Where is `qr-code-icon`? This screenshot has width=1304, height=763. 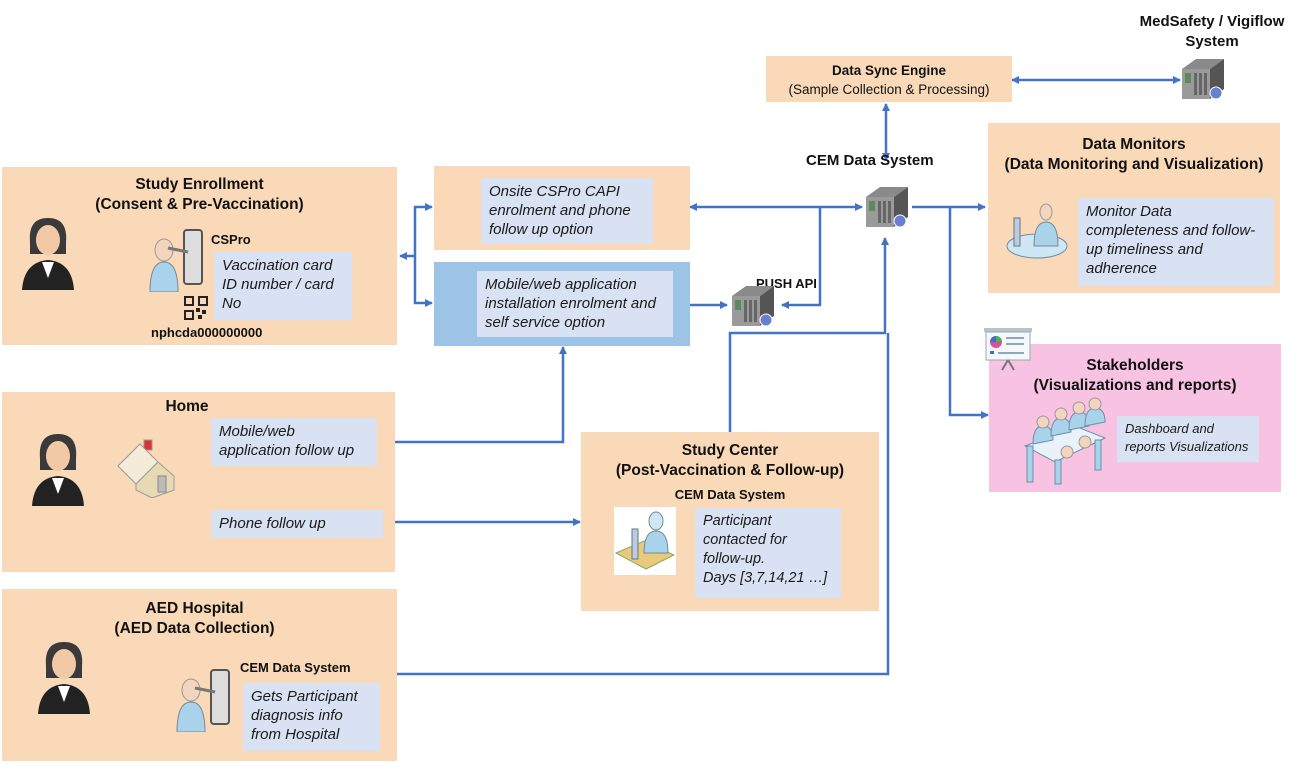
qr-code-icon is located at coordinates (196, 308).